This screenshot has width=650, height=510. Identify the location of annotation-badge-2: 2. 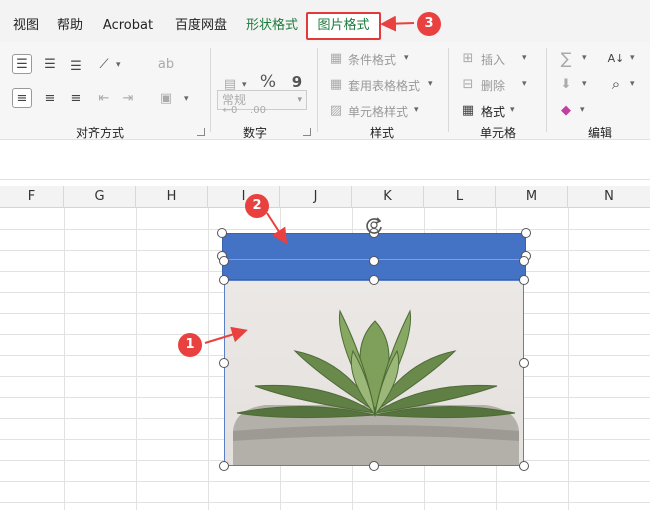
(257, 206).